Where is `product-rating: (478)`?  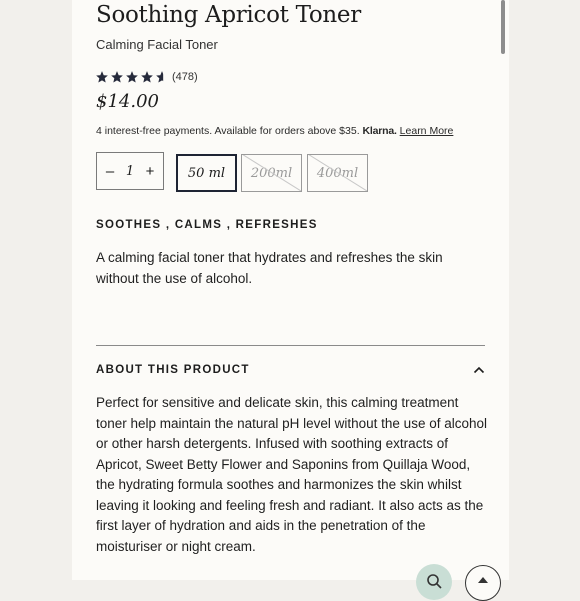 product-rating: (478) is located at coordinates (146, 77).